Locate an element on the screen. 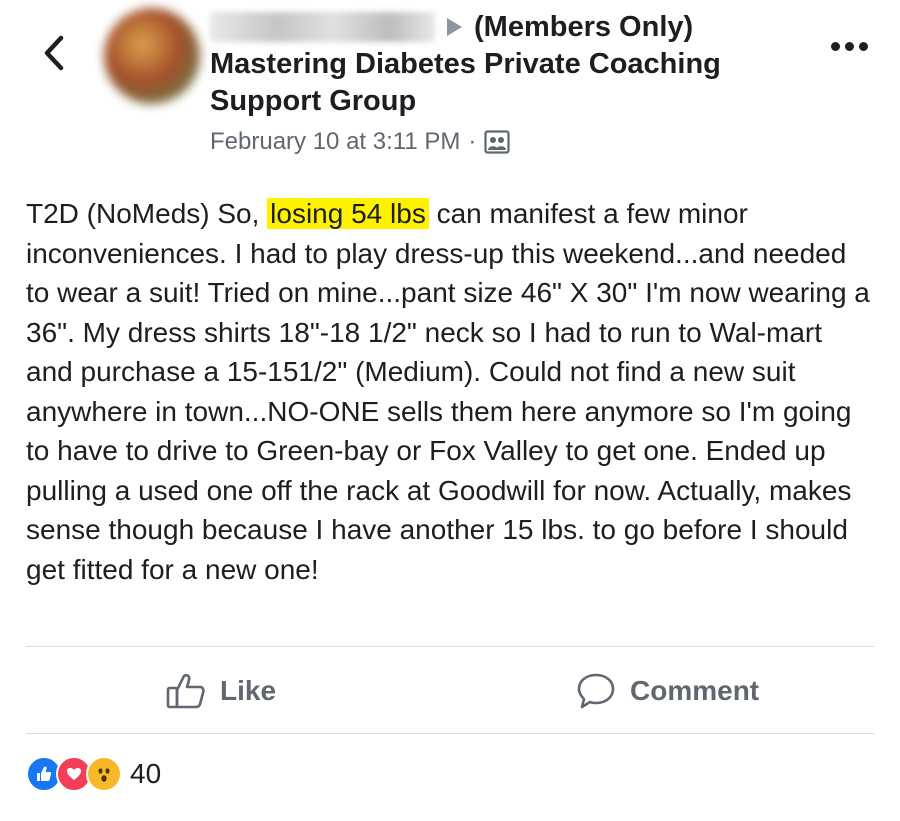 This screenshot has width=900, height=821. wow-reaction-icon is located at coordinates (104, 774).